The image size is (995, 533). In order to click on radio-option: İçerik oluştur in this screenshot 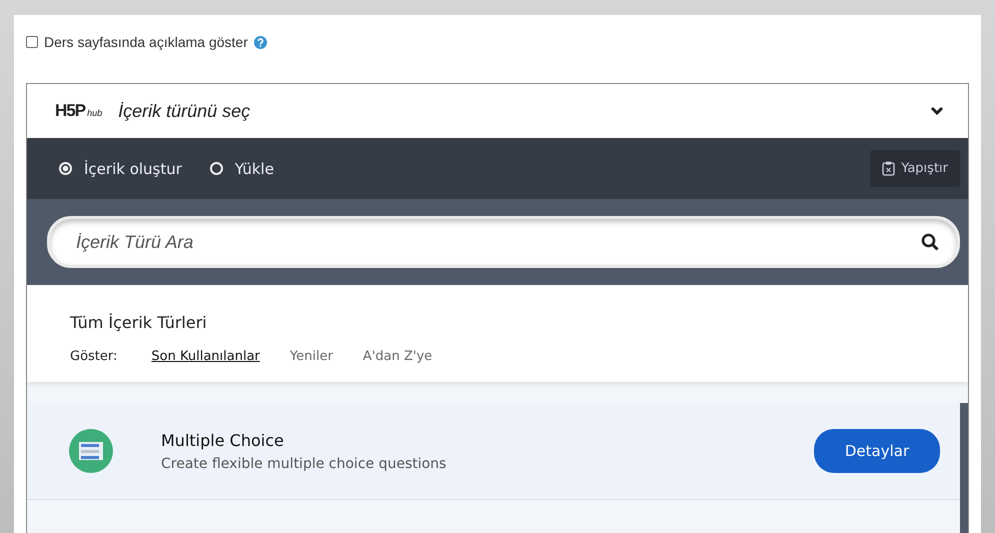, I will do `click(120, 169)`.